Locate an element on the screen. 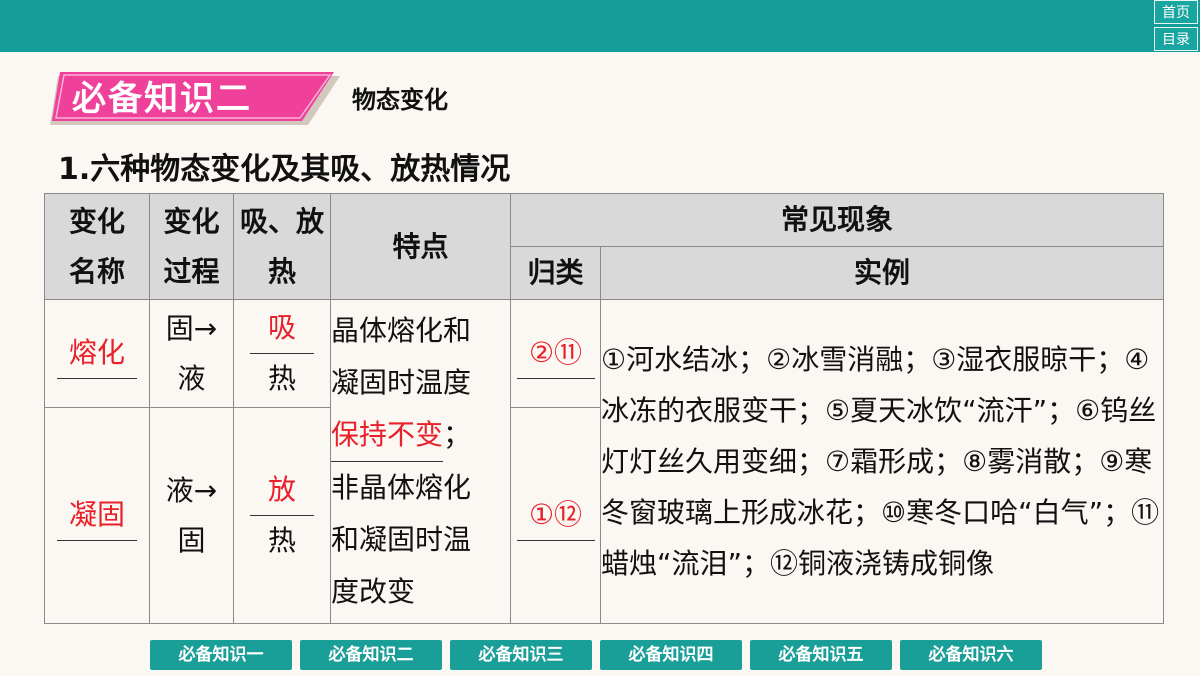  nav-knowledge-2: 必备知识二 is located at coordinates (371, 655).